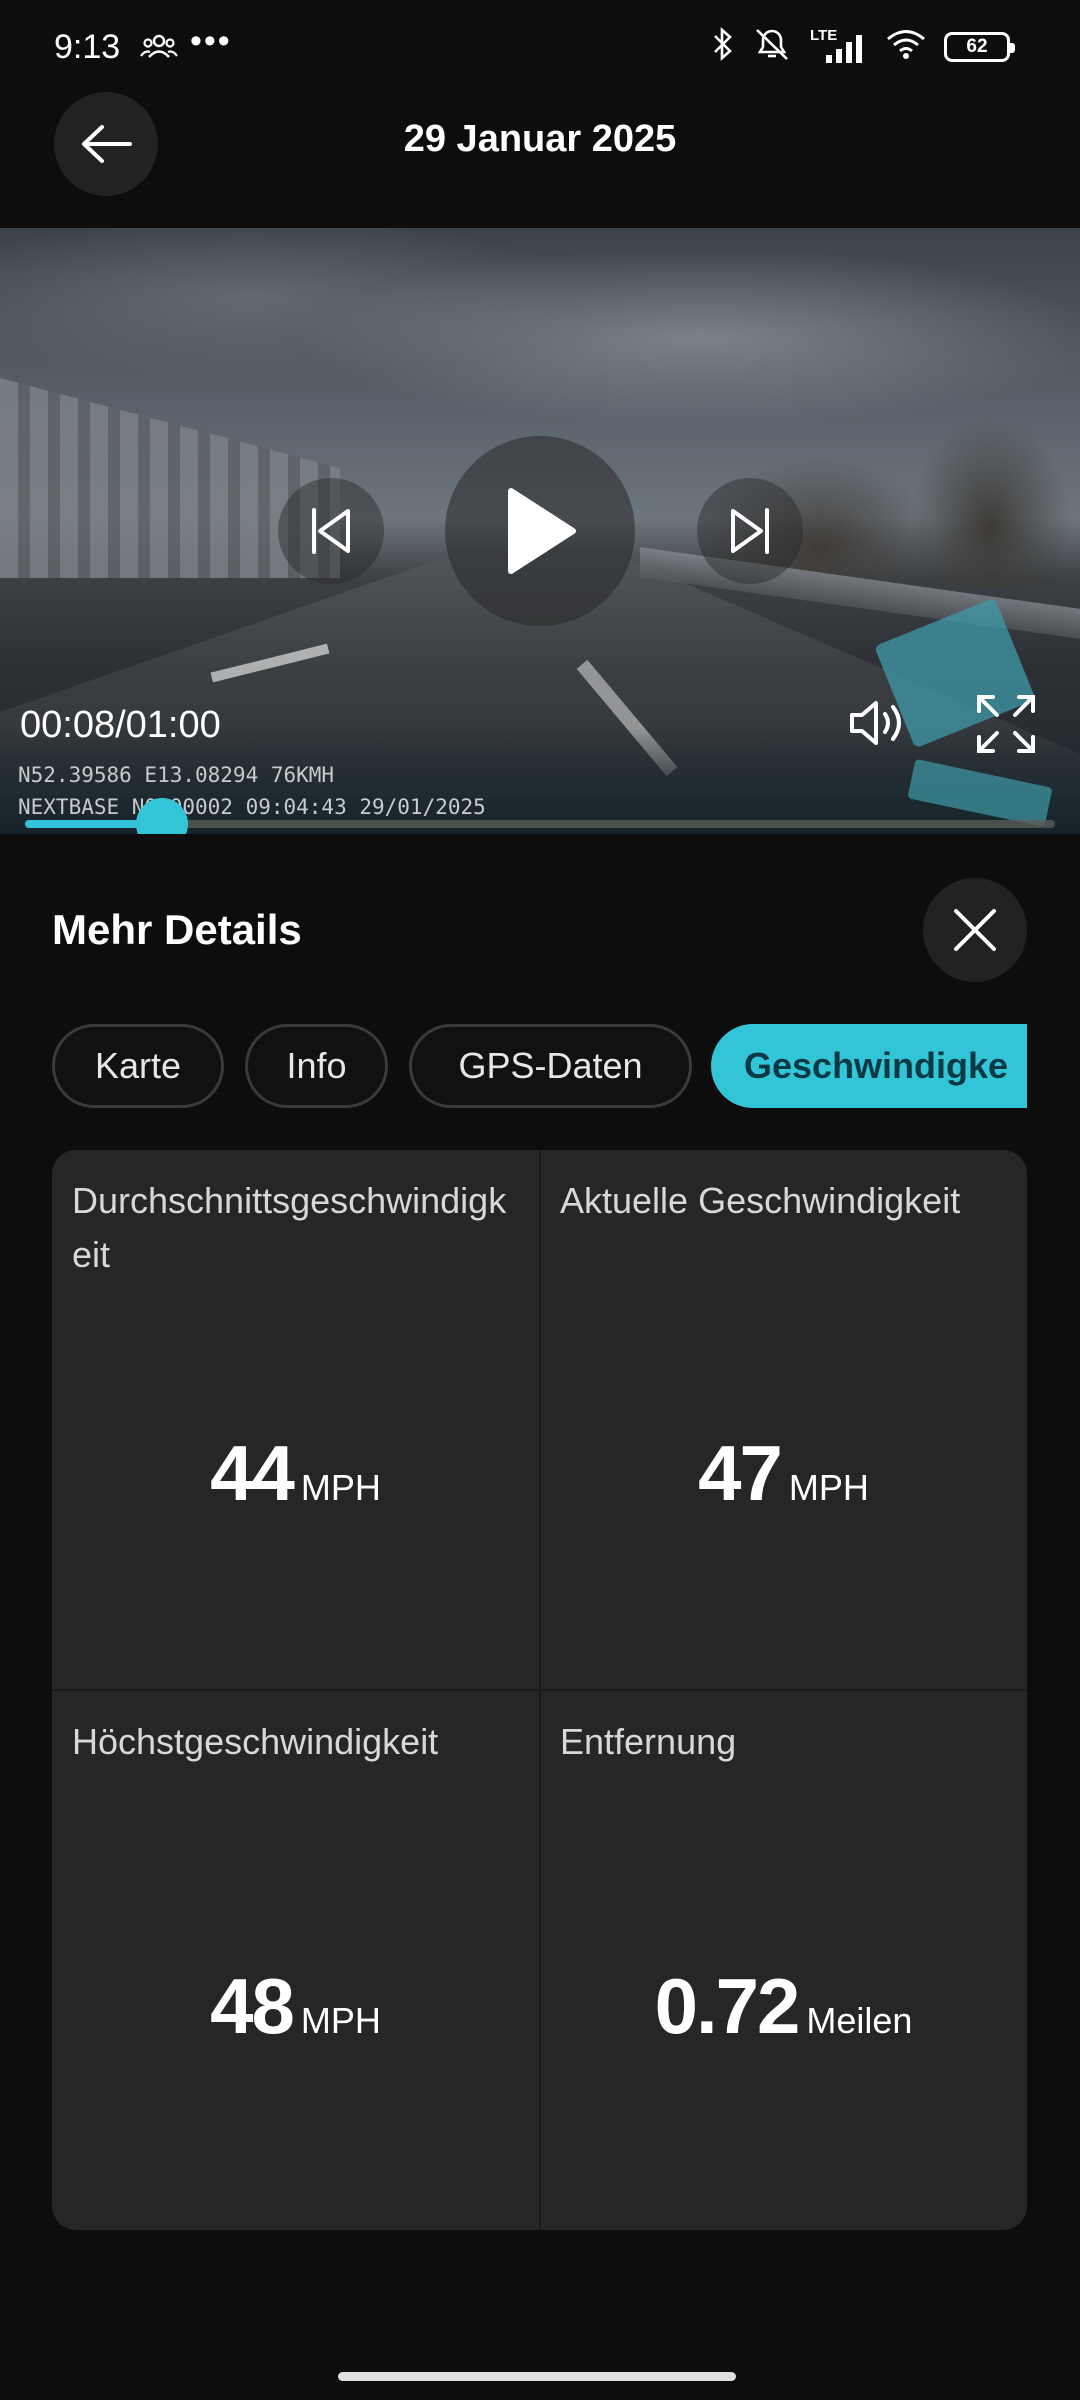 The width and height of the screenshot is (1080, 2400). I want to click on fullscreen-button, so click(1006, 726).